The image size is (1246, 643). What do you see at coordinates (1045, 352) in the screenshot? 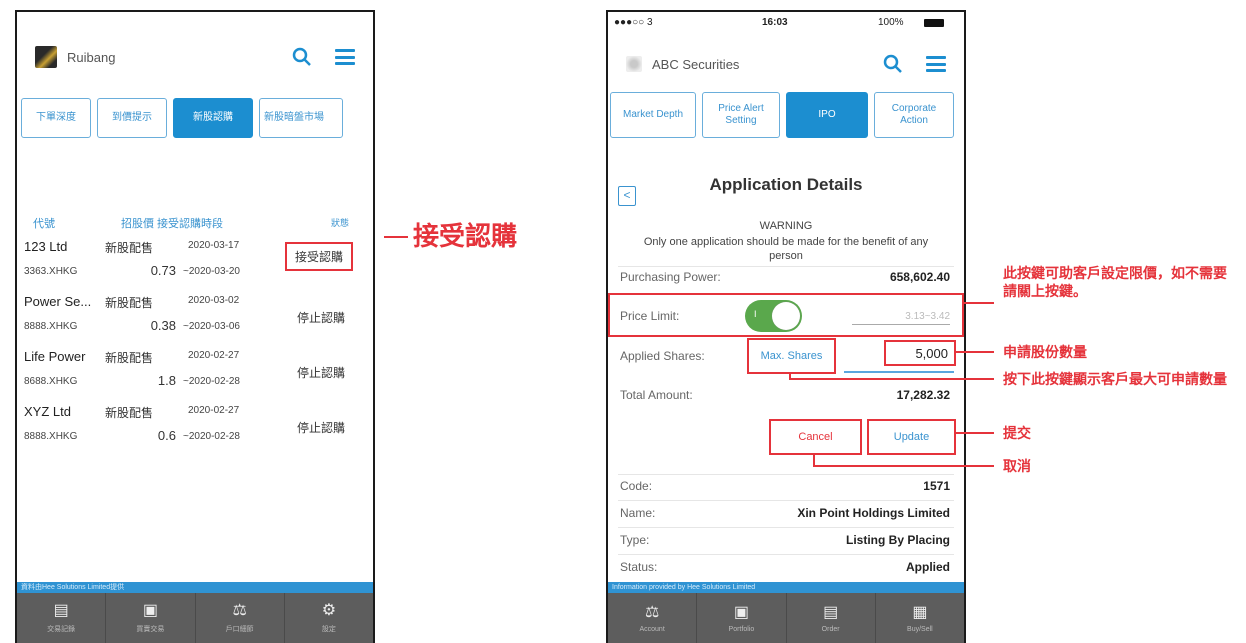
I see `annotation-applied-shares: 申請股份數量` at bounding box center [1045, 352].